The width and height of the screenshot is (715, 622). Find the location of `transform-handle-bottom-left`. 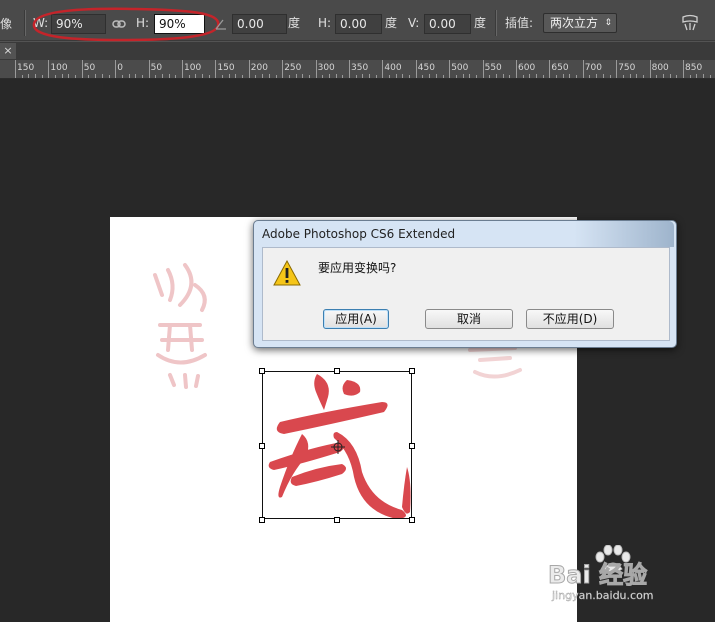

transform-handle-bottom-left is located at coordinates (262, 520).